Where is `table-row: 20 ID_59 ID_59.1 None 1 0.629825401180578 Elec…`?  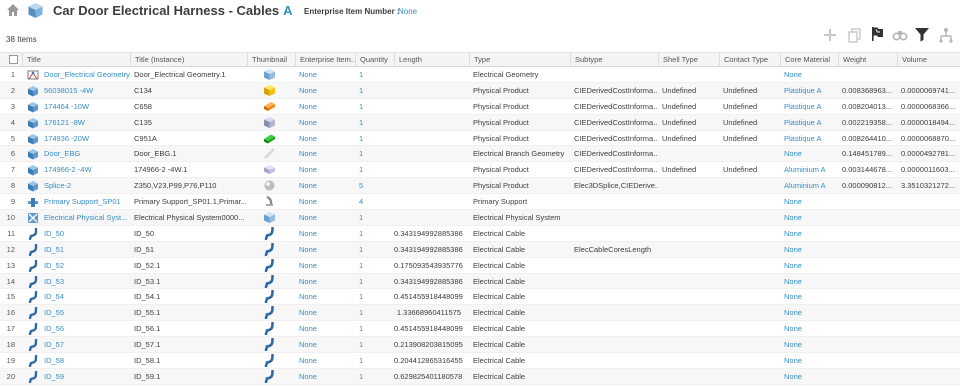 table-row: 20 ID_59 ID_59.1 None 1 0.629825401180578 Elec… is located at coordinates (480, 376).